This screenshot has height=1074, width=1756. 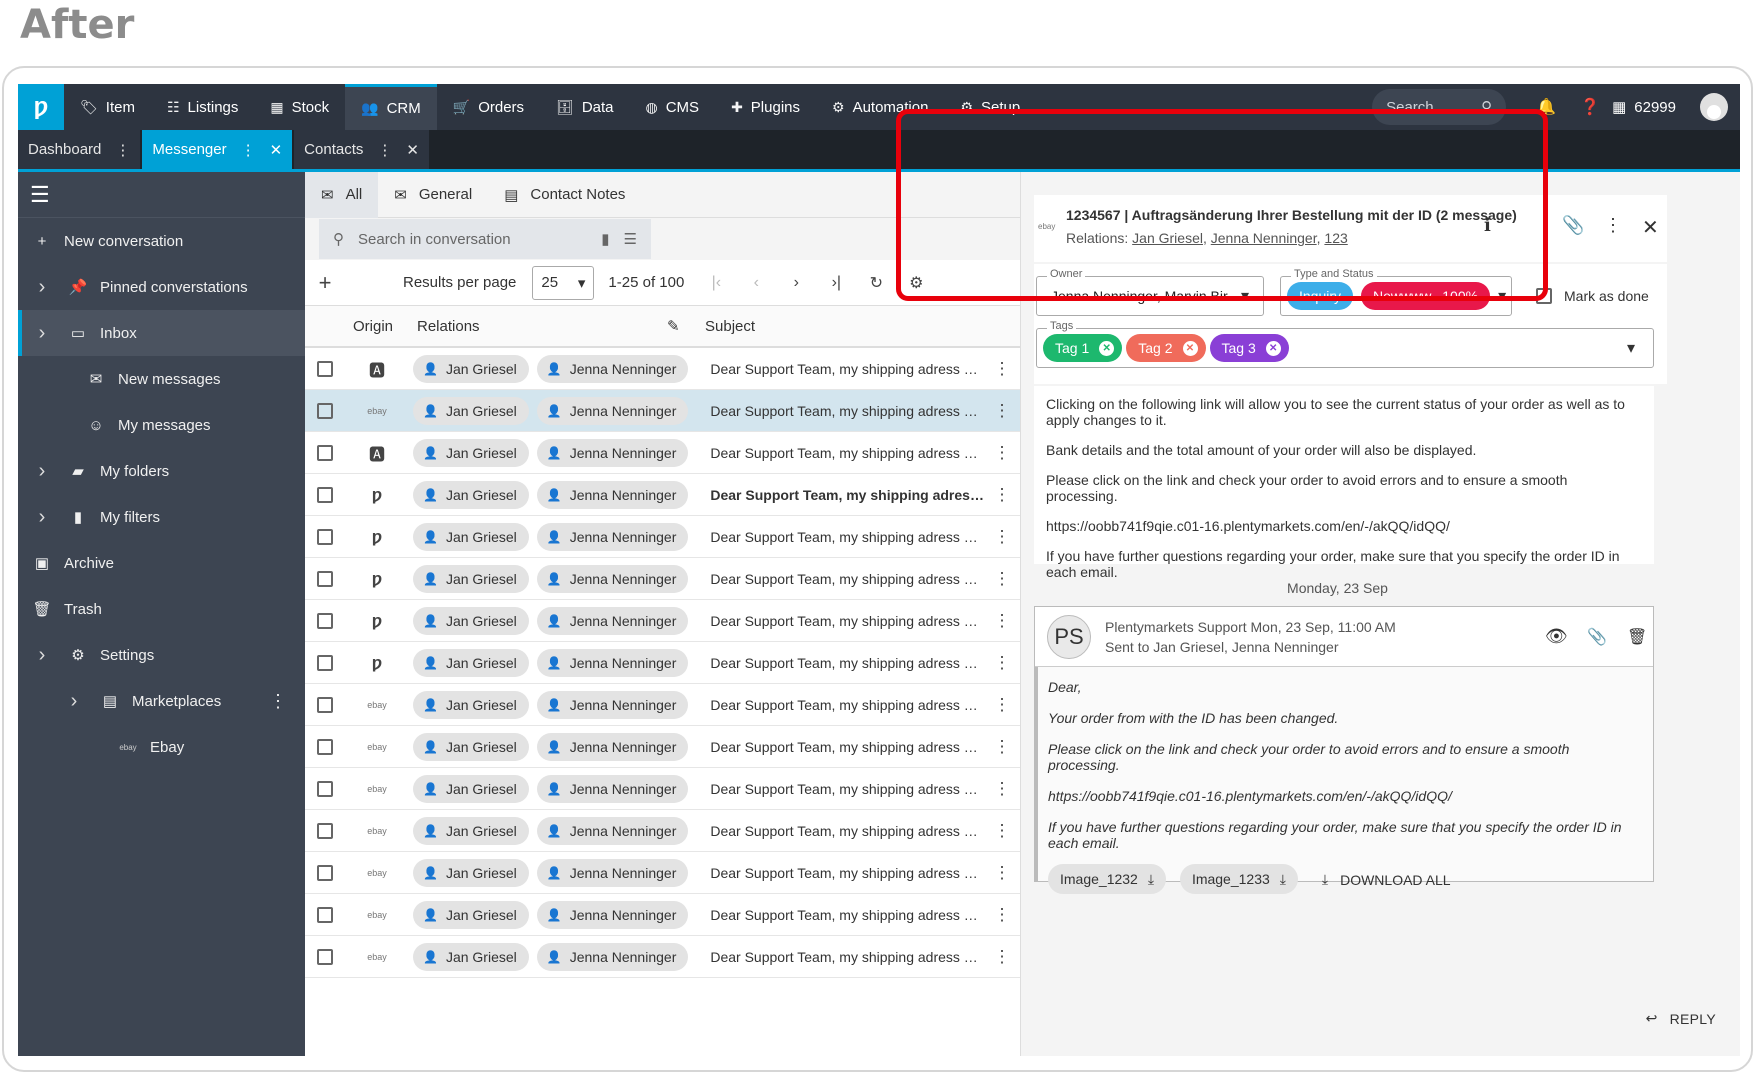 I want to click on plenty-logo: ƿ, so click(x=41, y=107).